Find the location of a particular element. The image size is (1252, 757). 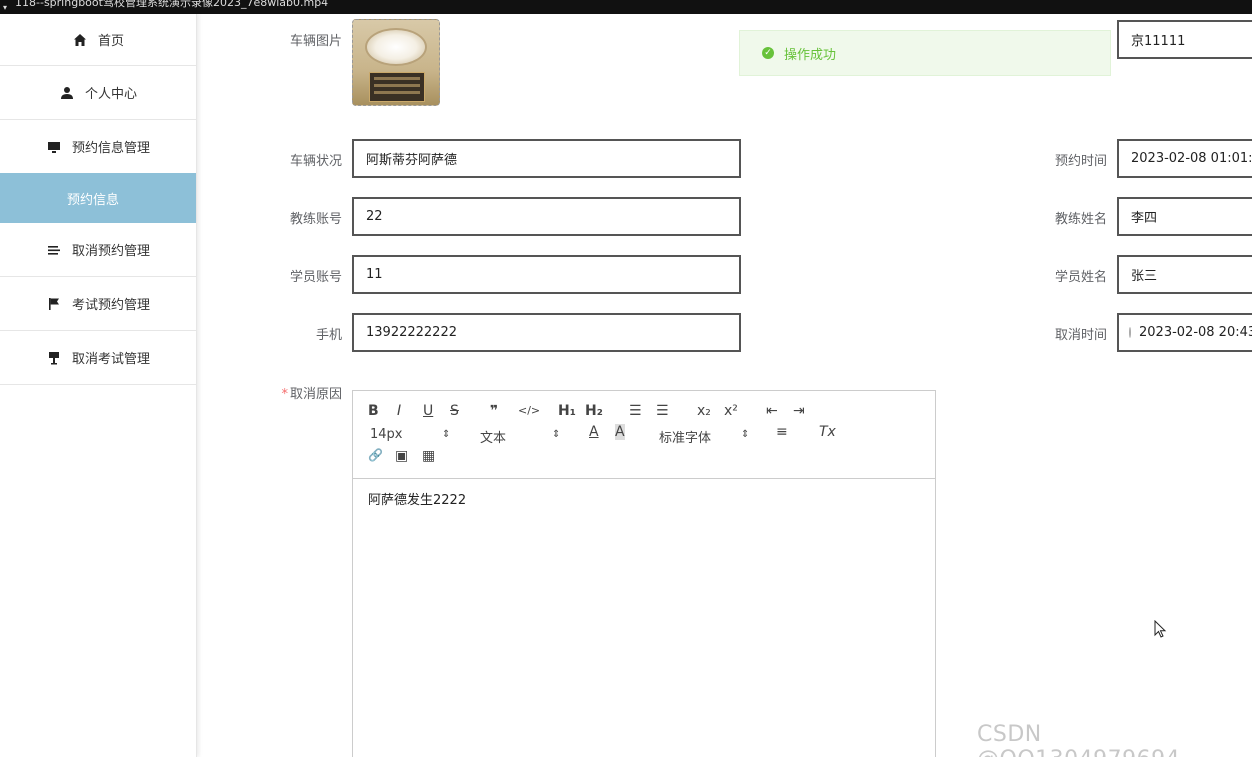

font-size-value: 14px is located at coordinates (386, 434).